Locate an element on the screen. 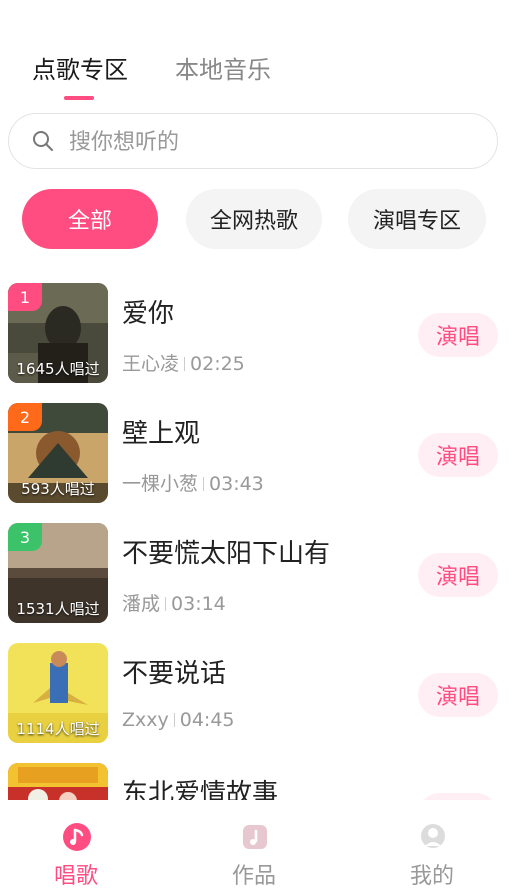 The height and width of the screenshot is (895, 517). song-duration: 04:45 is located at coordinates (207, 720).